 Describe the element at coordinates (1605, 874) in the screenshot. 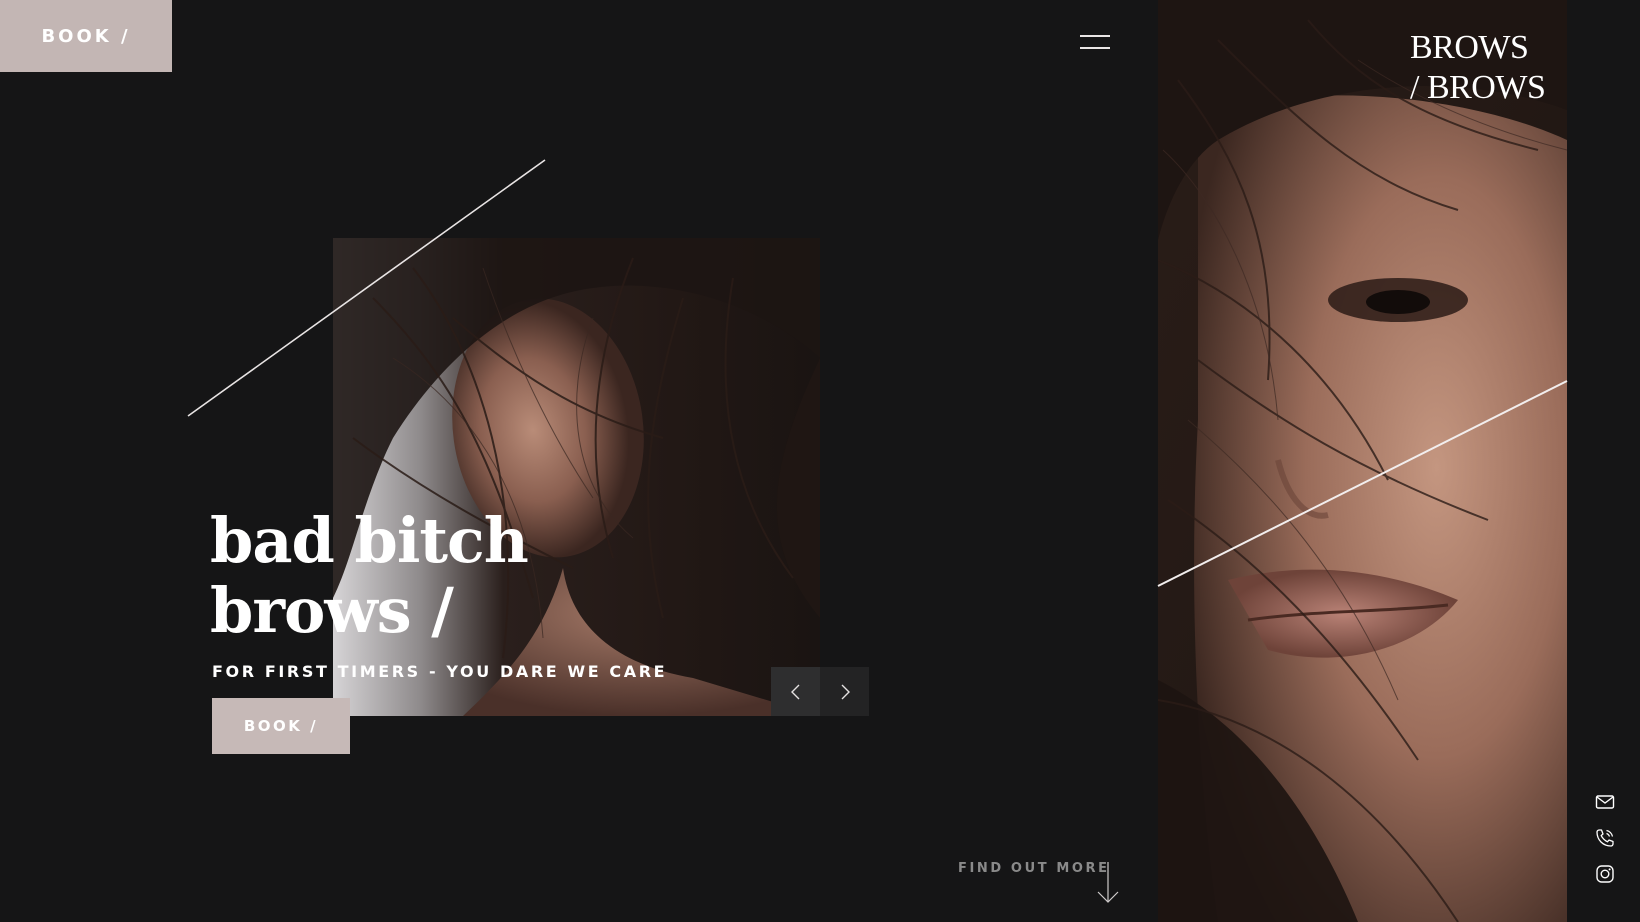

I see `instagram-icon` at that location.